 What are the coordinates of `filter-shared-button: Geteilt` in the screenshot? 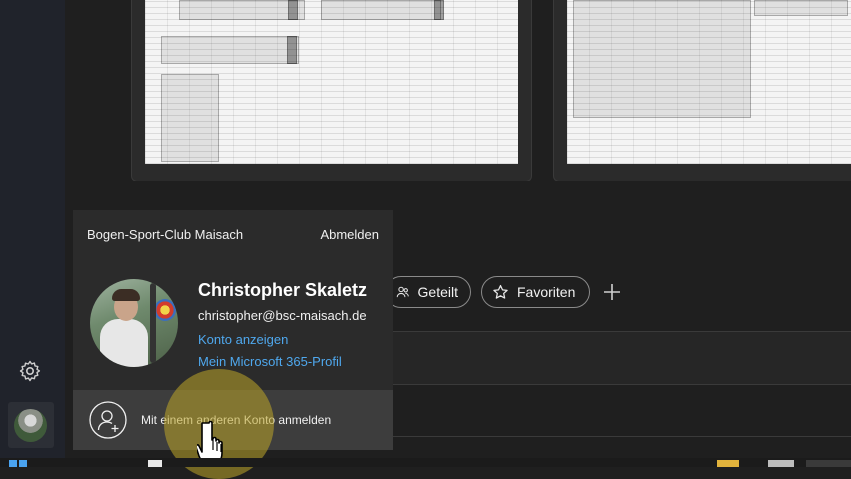 It's located at (428, 292).